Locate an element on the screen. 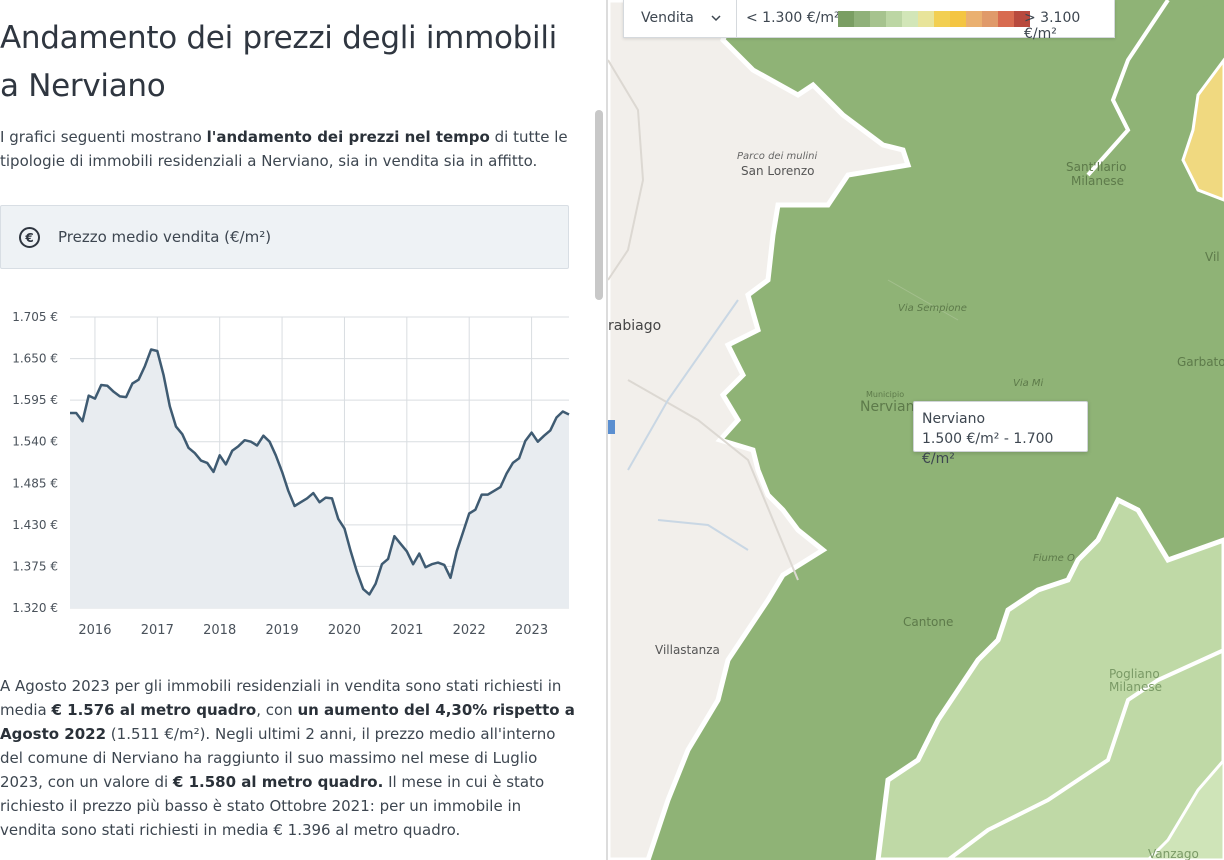  map-label-san-lorenzo: San Lorenzo is located at coordinates (778, 171).